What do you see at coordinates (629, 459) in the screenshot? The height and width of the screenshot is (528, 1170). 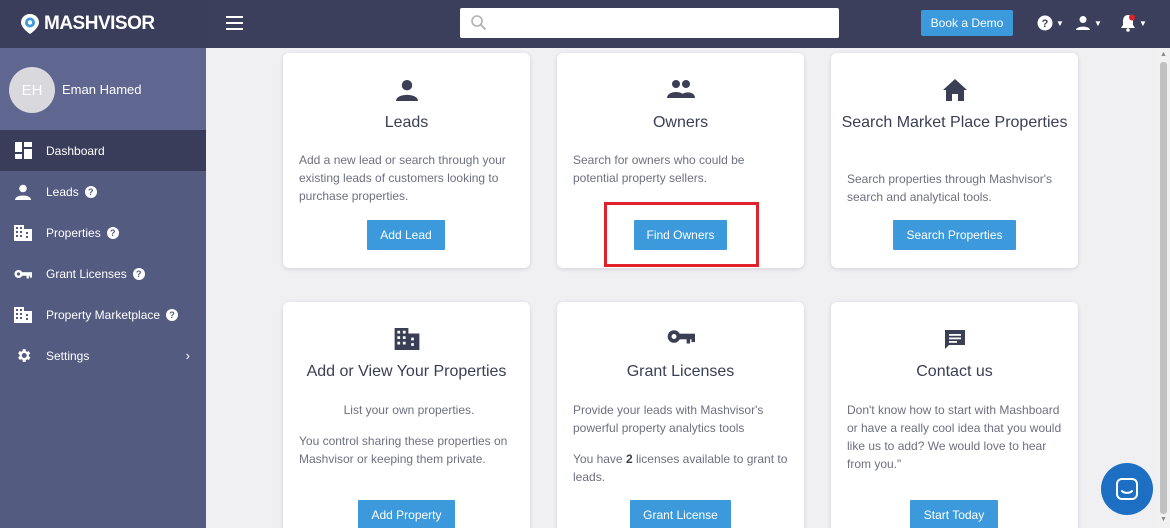 I see `license-count: 2` at bounding box center [629, 459].